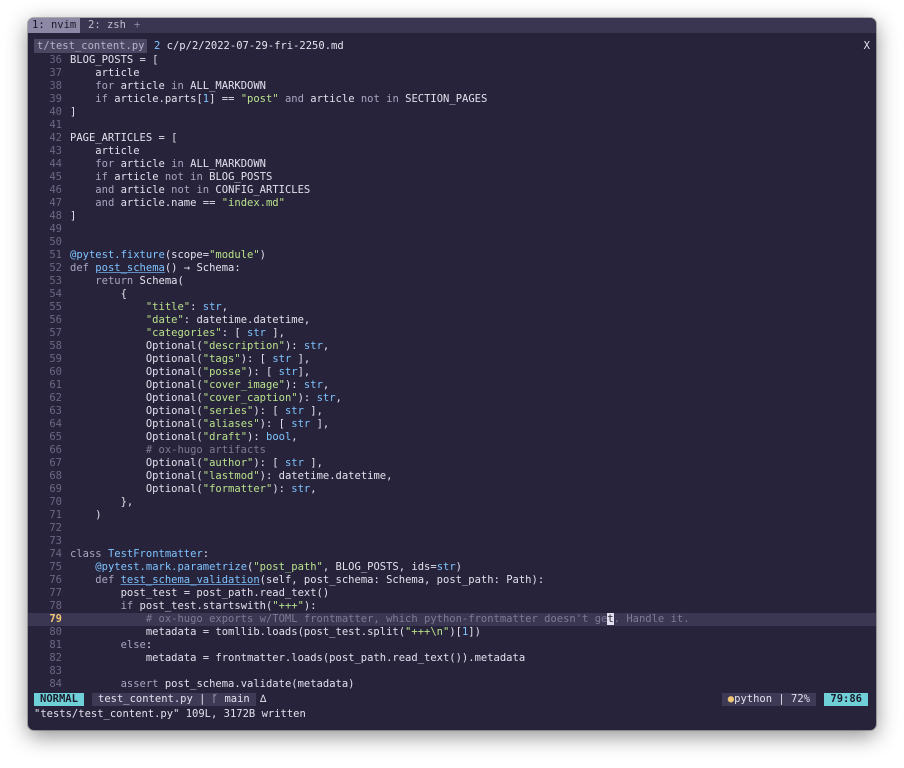  I want to click on code-line: 55 "title": str,, so click(452, 307).